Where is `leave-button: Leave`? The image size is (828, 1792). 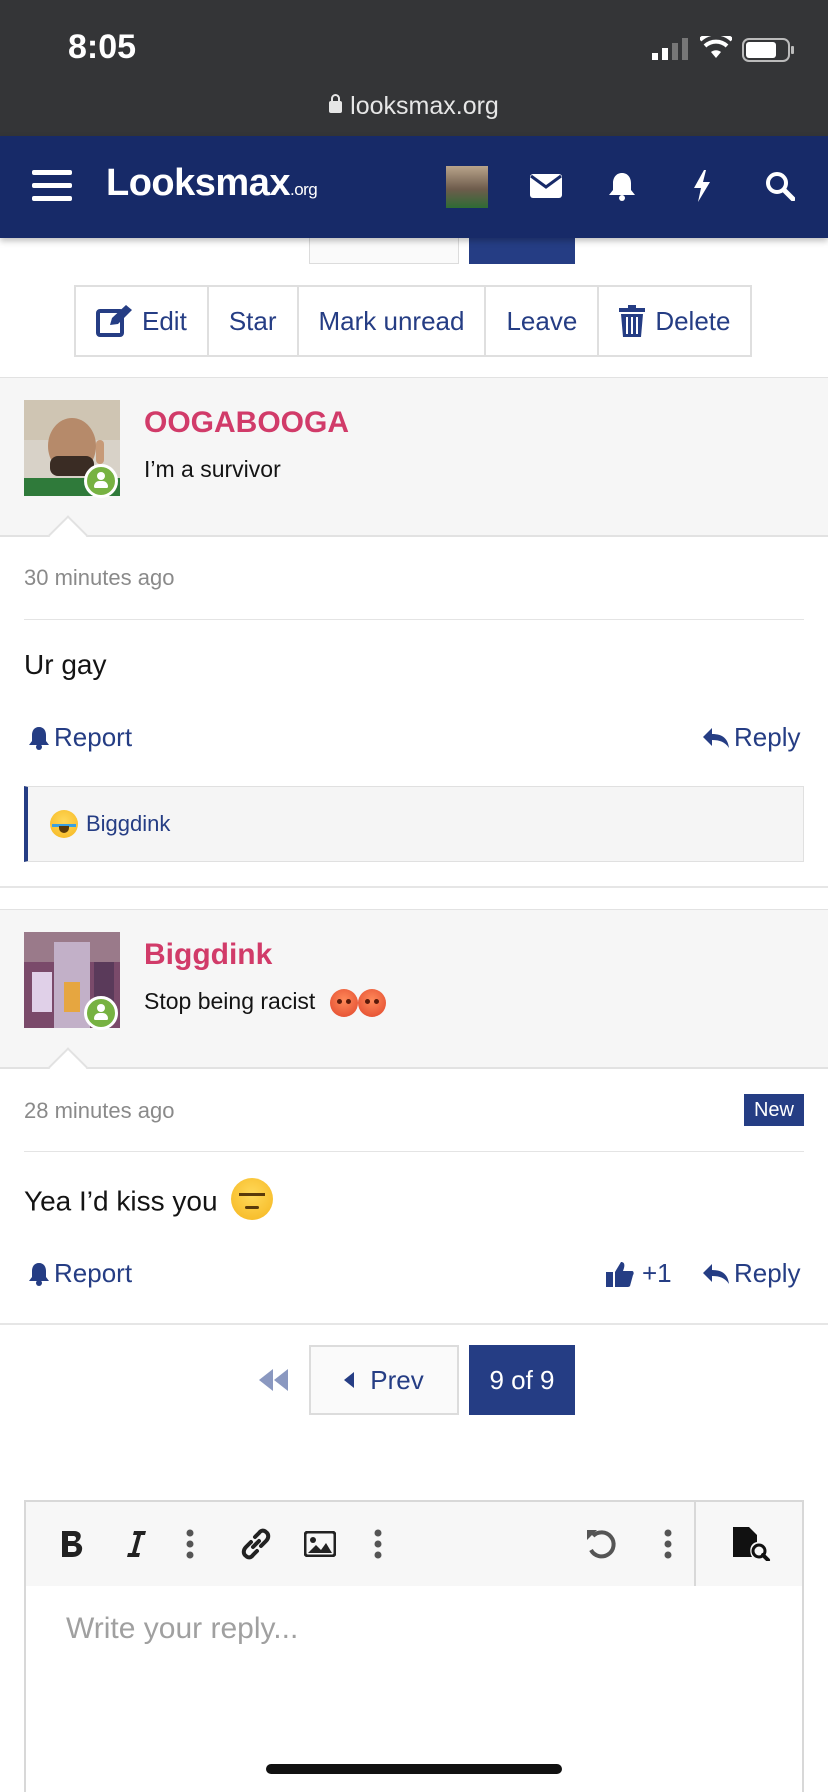
leave-button: Leave is located at coordinates (543, 321).